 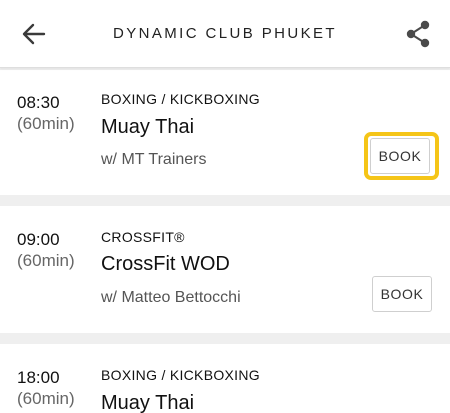 What do you see at coordinates (143, 237) in the screenshot?
I see `class-category: CROSSFIT®` at bounding box center [143, 237].